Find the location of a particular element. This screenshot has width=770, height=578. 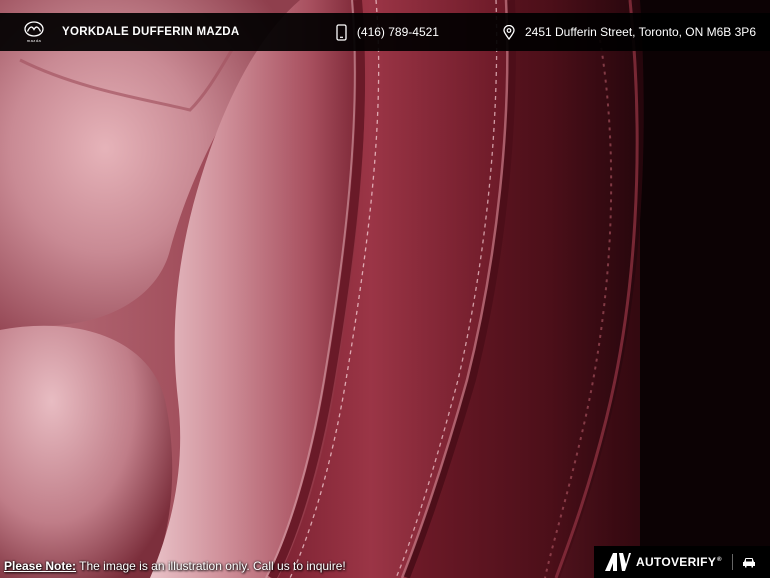

car-icon is located at coordinates (749, 562).